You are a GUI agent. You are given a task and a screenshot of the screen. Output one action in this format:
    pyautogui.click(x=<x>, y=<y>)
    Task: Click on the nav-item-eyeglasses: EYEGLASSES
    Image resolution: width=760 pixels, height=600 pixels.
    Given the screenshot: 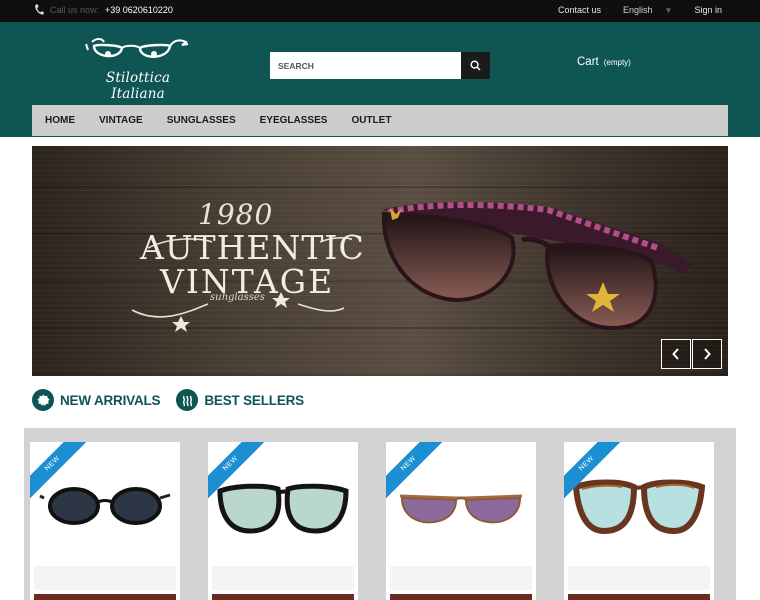 What is the action you would take?
    pyautogui.click(x=294, y=120)
    